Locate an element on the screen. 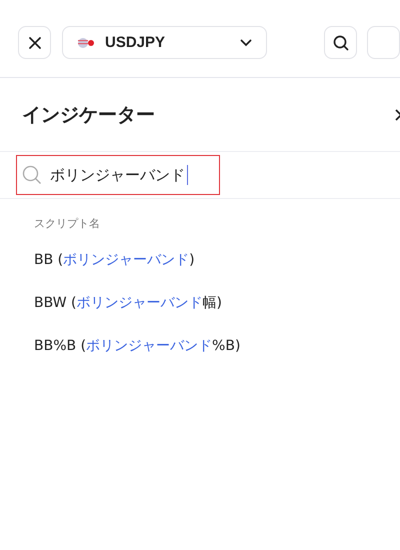 This screenshot has width=400, height=550. close-button is located at coordinates (34, 42).